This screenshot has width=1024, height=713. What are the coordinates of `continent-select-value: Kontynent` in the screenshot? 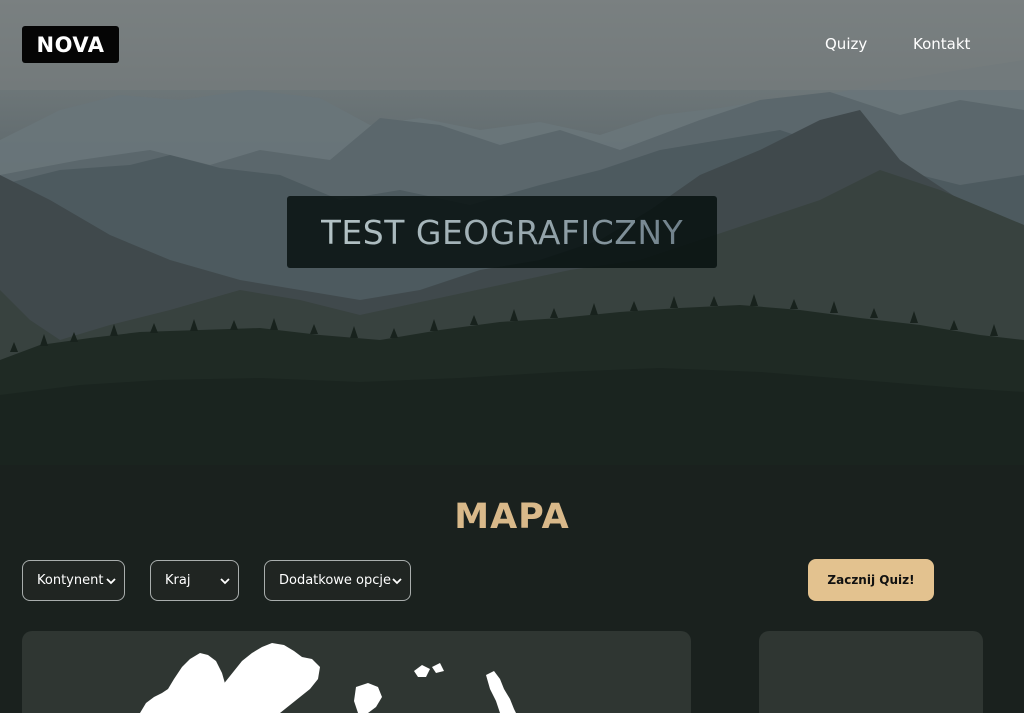 It's located at (70, 580).